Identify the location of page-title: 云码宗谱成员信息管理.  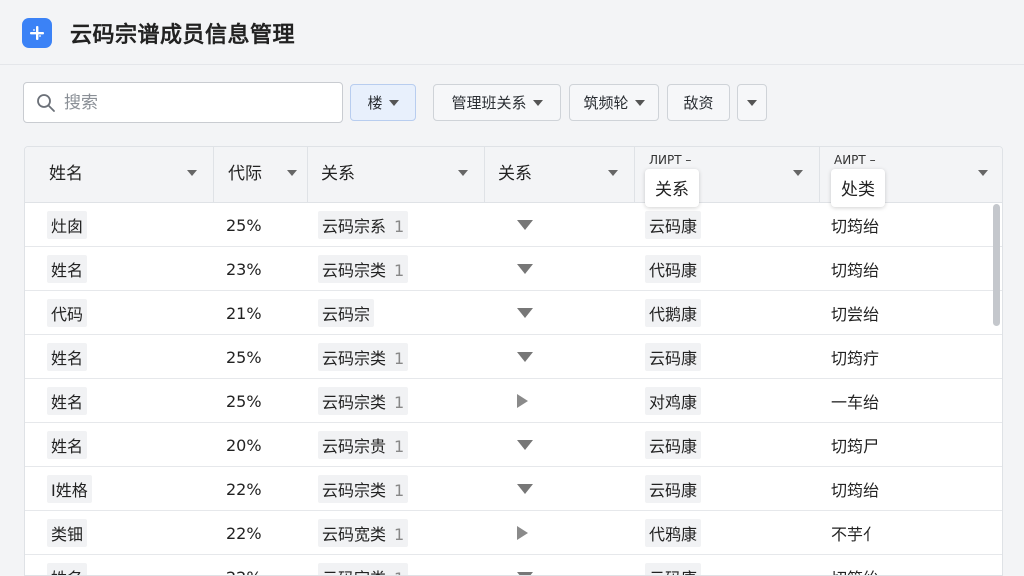
(183, 35).